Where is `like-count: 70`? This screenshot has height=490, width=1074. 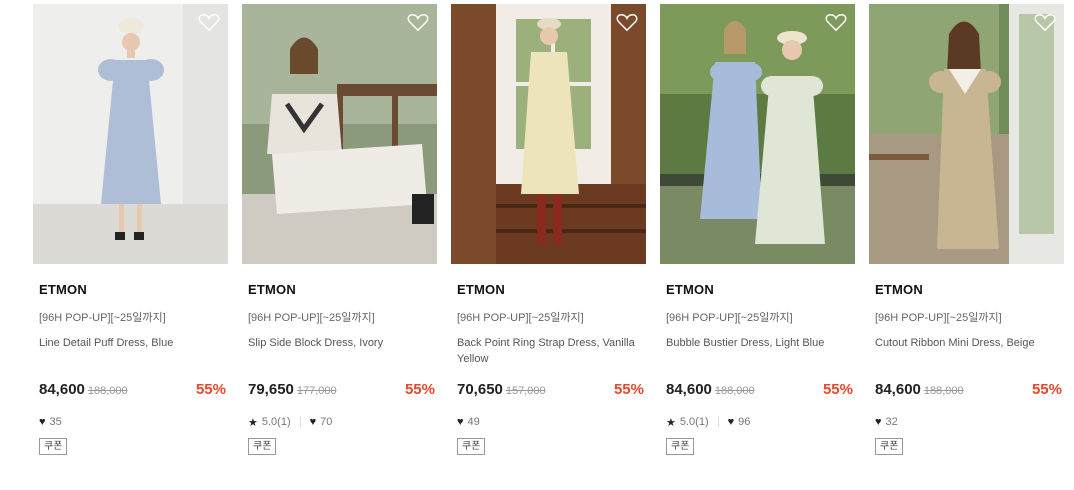 like-count: 70 is located at coordinates (326, 422).